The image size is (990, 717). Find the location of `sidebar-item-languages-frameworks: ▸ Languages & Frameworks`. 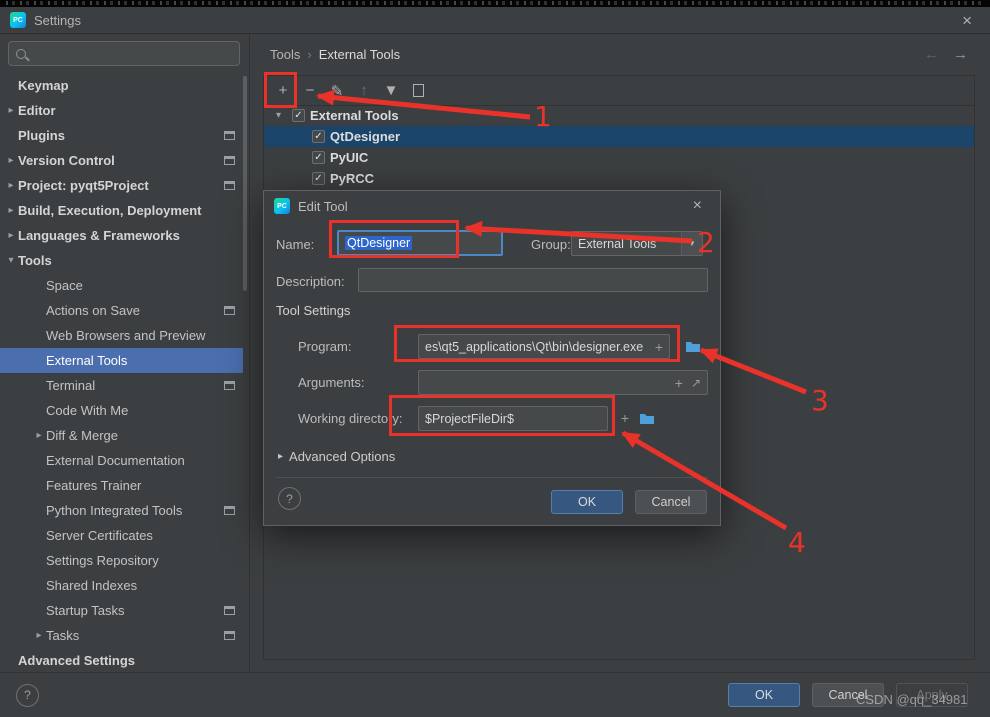

sidebar-item-languages-frameworks: ▸ Languages & Frameworks is located at coordinates (121, 235).